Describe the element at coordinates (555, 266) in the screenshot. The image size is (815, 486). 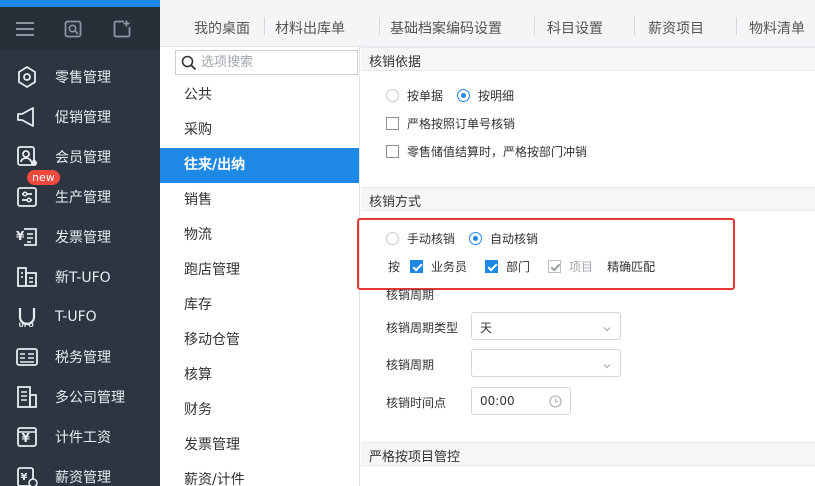
I see `checkbox-project` at that location.